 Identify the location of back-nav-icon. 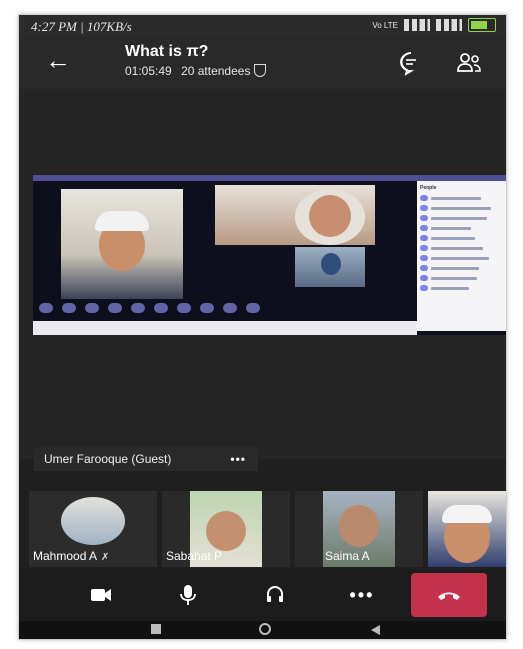
(375, 630).